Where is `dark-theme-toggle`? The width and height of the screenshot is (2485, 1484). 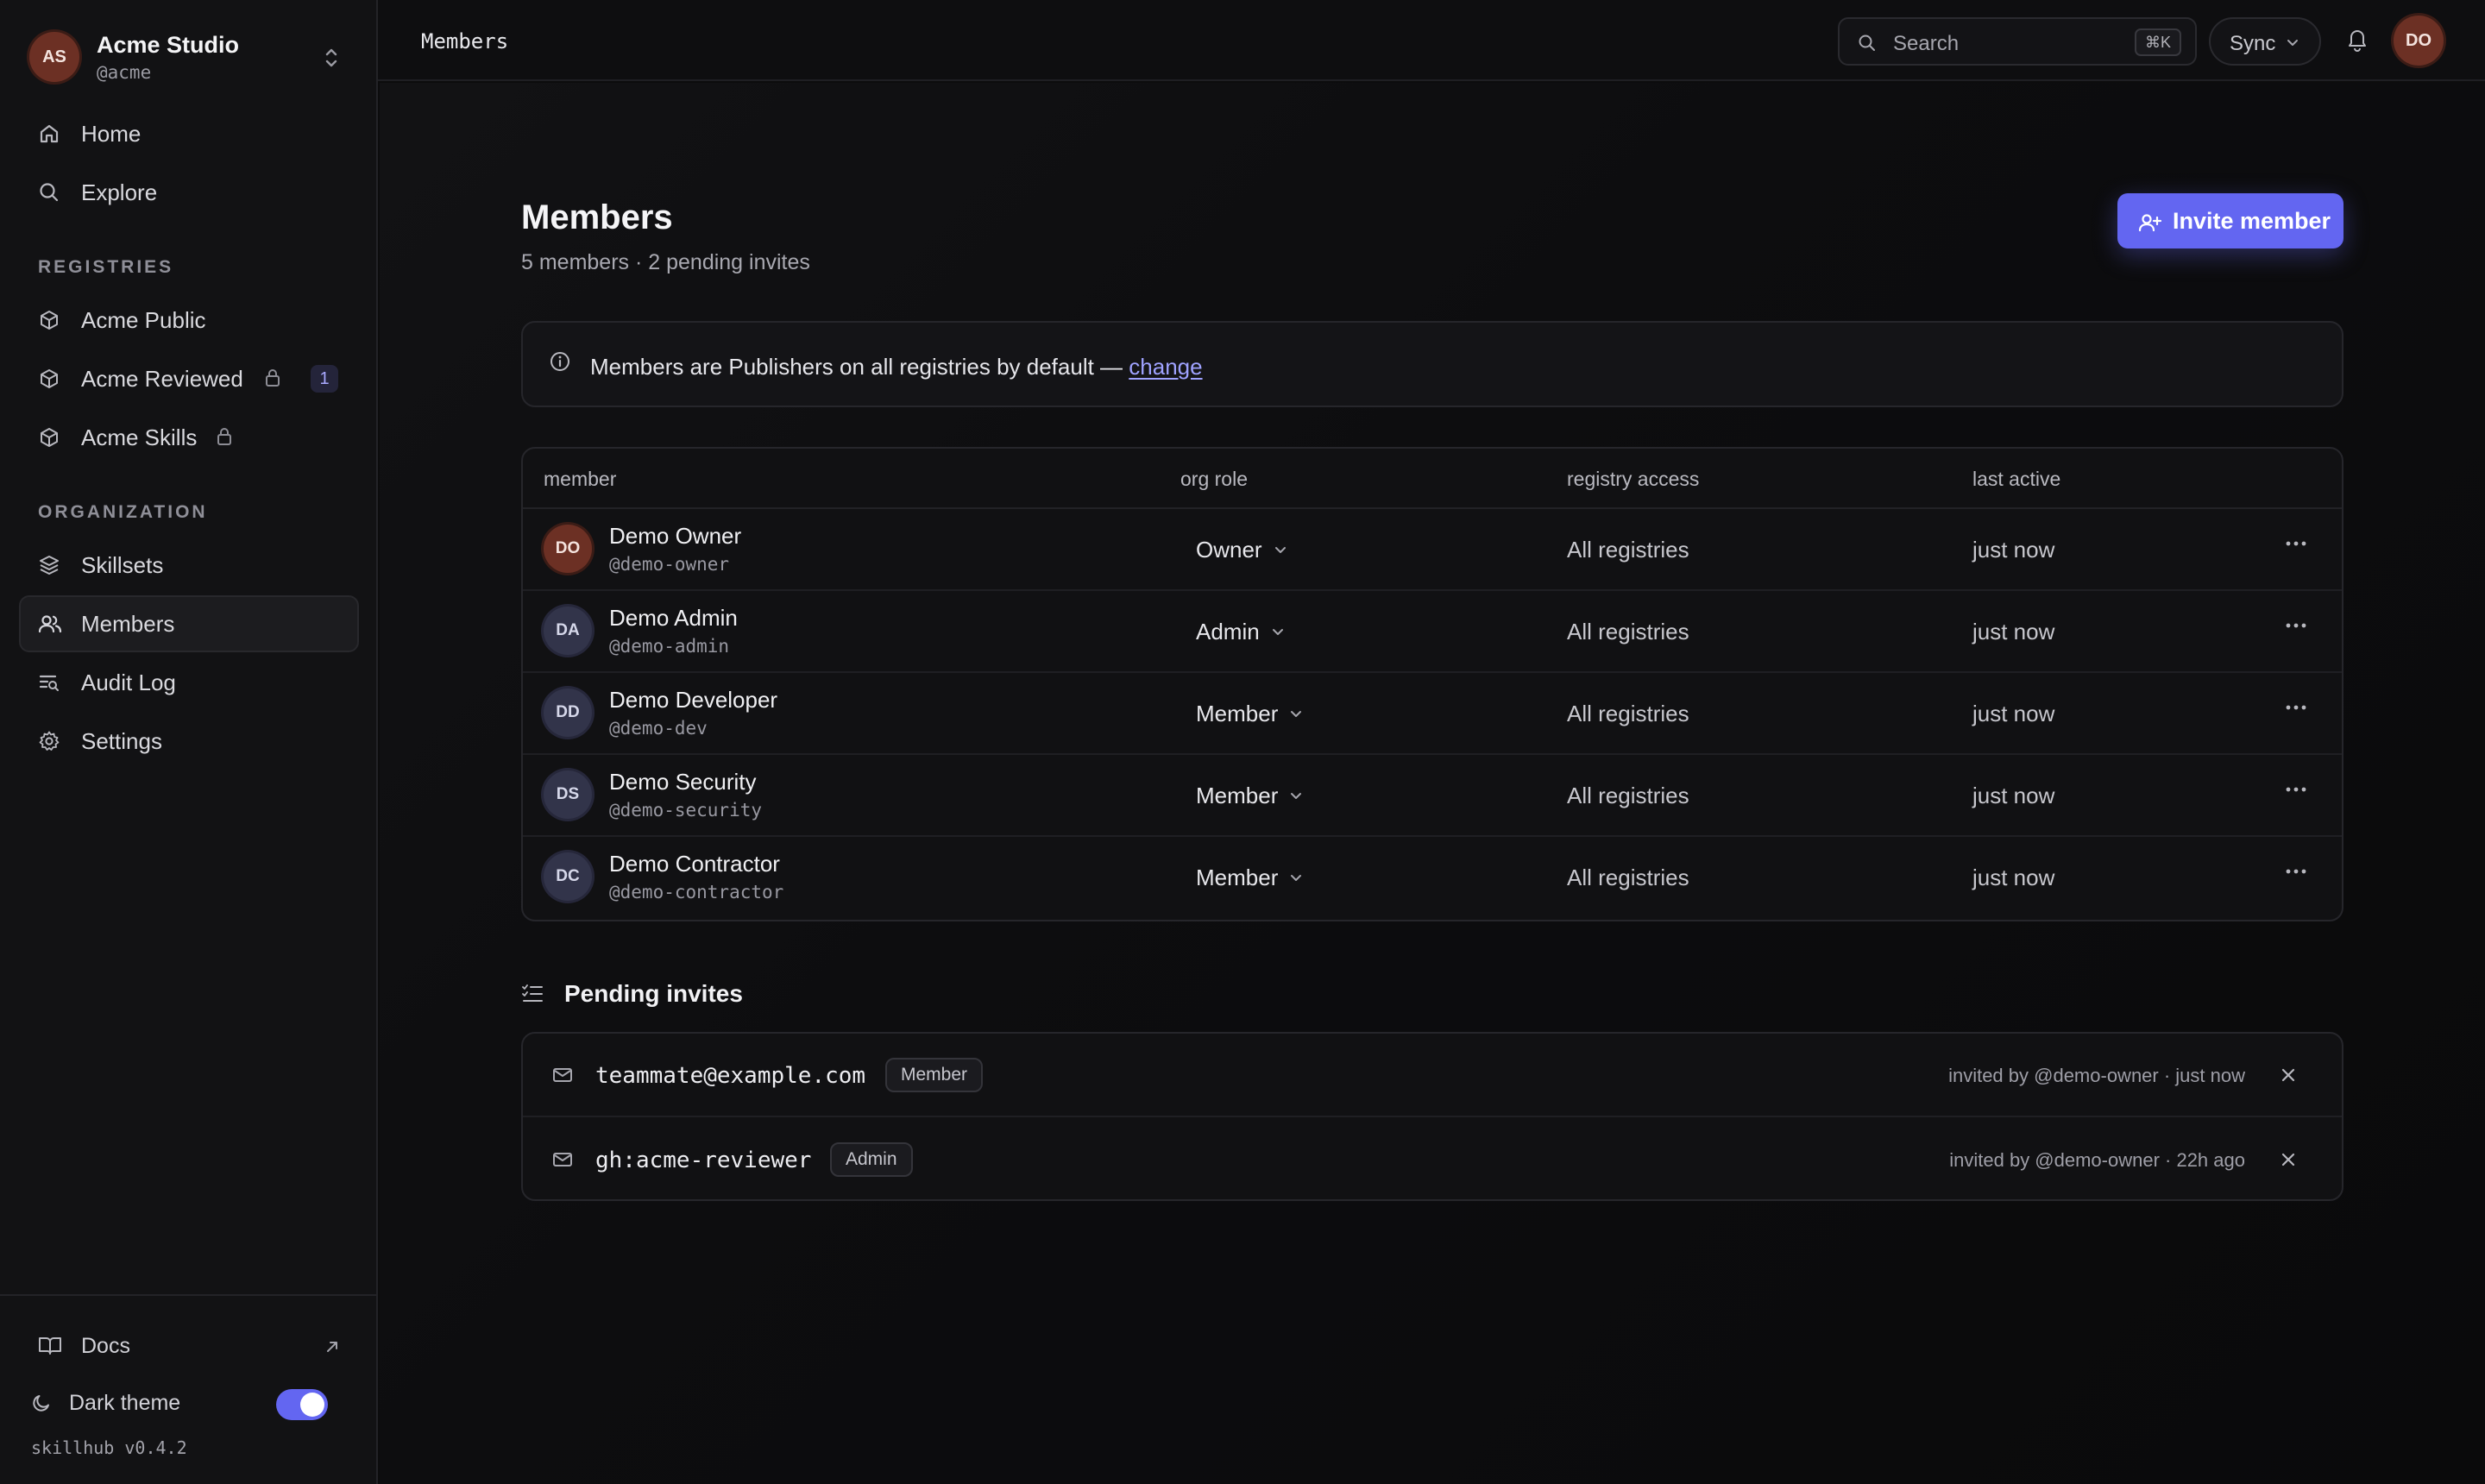
dark-theme-toggle is located at coordinates (302, 1404).